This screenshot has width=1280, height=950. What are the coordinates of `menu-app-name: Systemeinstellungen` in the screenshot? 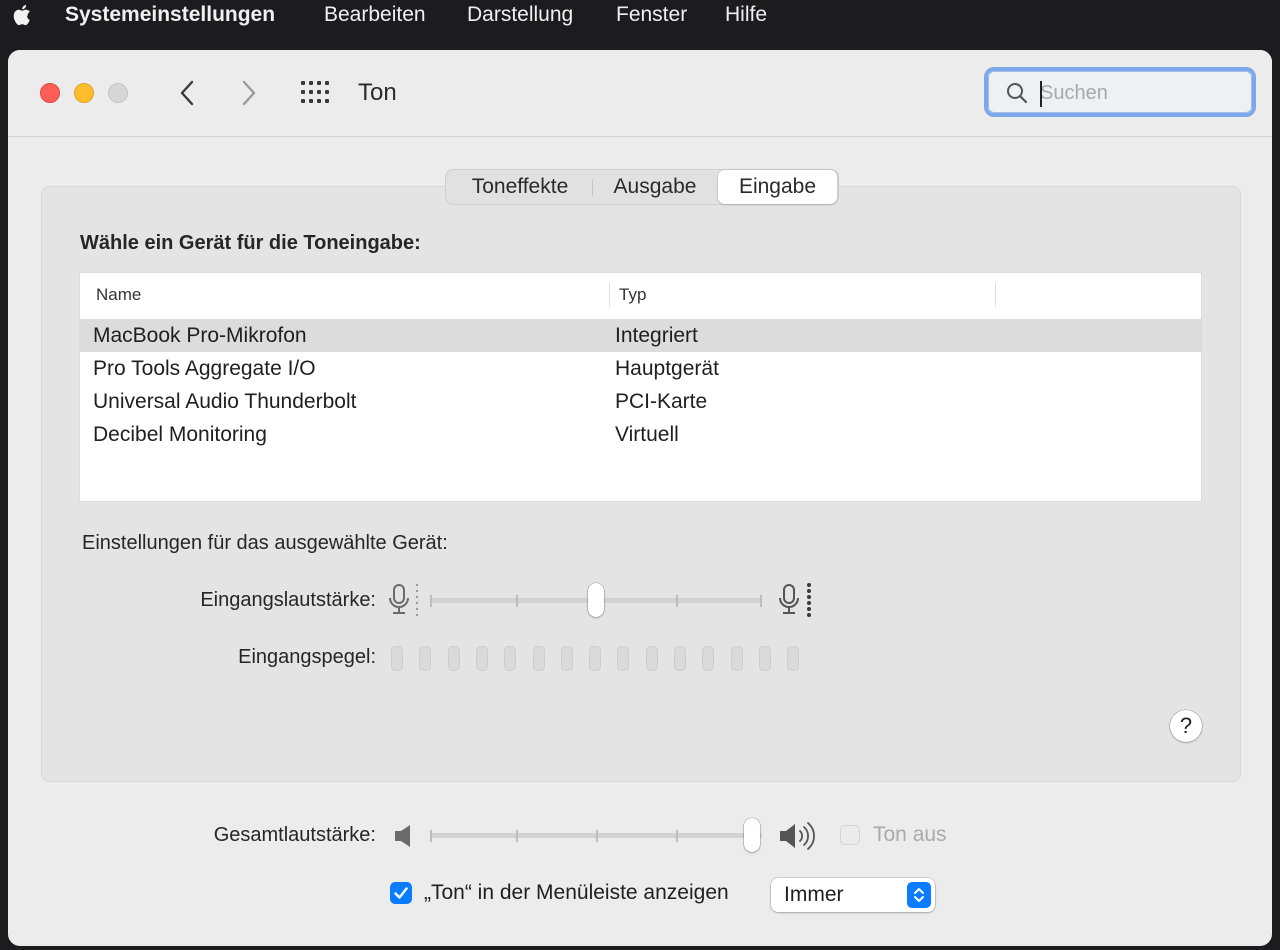 It's located at (170, 15).